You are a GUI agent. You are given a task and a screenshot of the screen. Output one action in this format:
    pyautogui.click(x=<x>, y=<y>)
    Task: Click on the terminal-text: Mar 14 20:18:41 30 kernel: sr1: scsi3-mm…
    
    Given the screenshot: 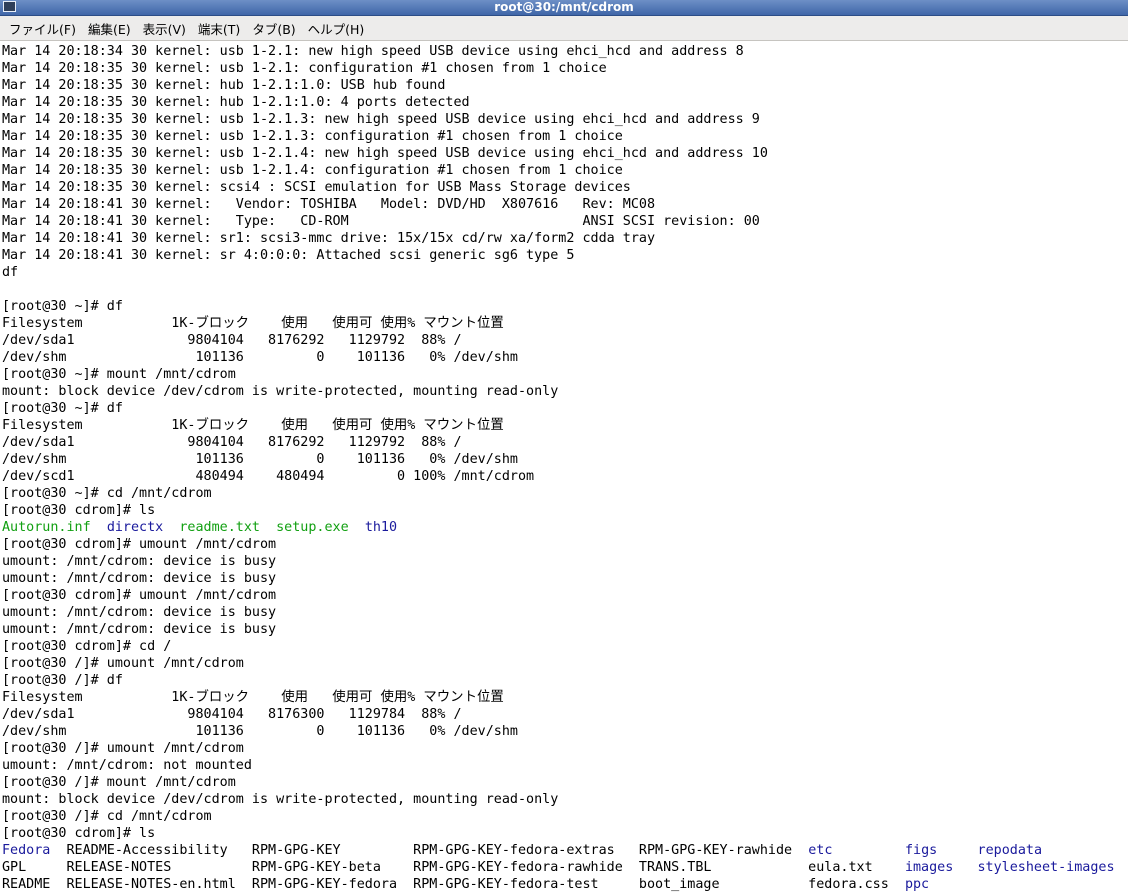 What is the action you would take?
    pyautogui.click(x=329, y=238)
    